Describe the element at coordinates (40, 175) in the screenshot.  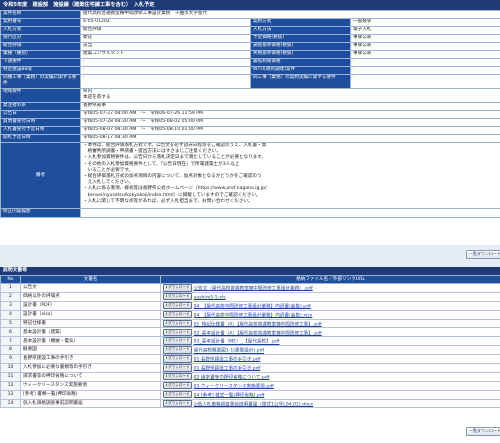
I see `label-remarks: 備考` at that location.